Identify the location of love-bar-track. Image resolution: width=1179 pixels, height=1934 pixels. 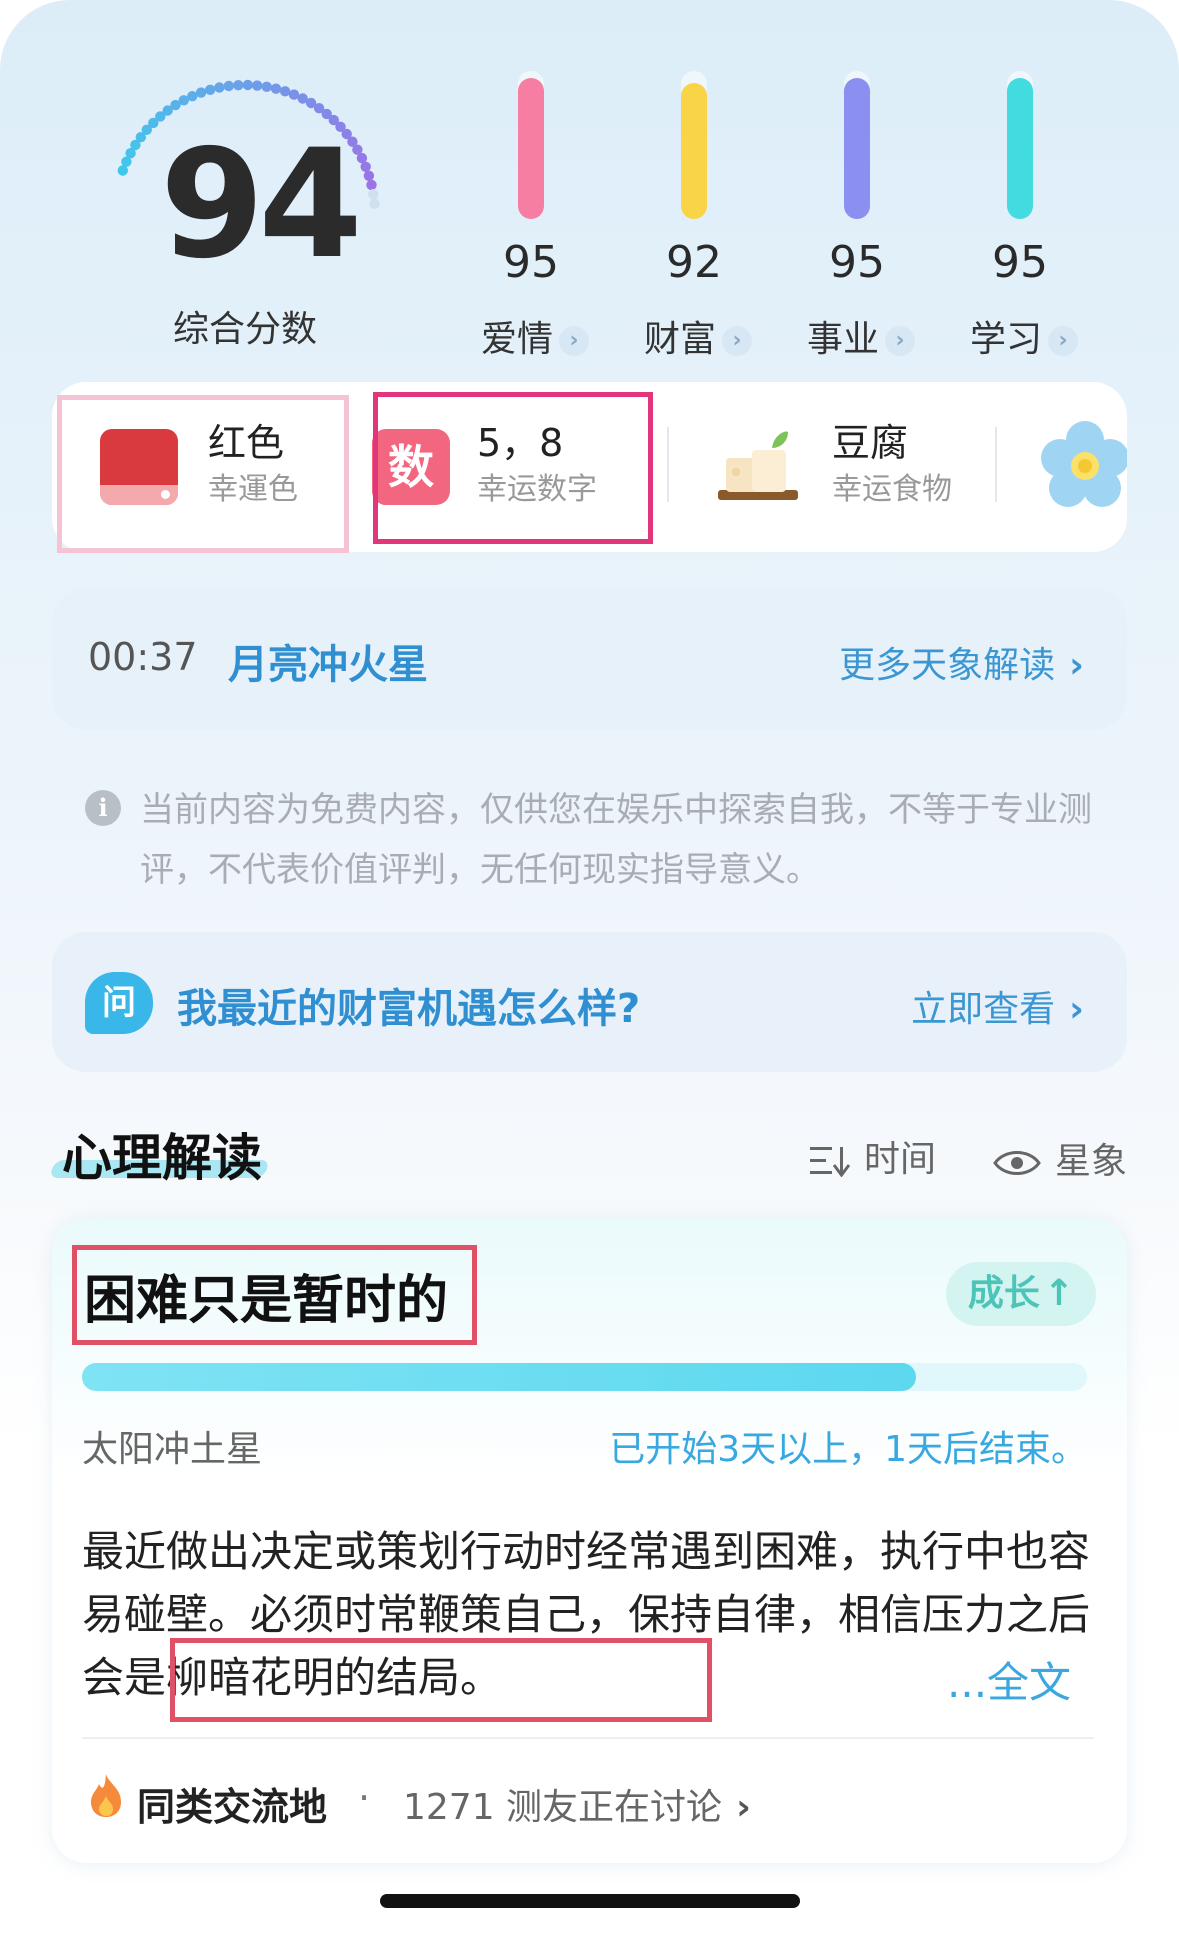
(531, 145).